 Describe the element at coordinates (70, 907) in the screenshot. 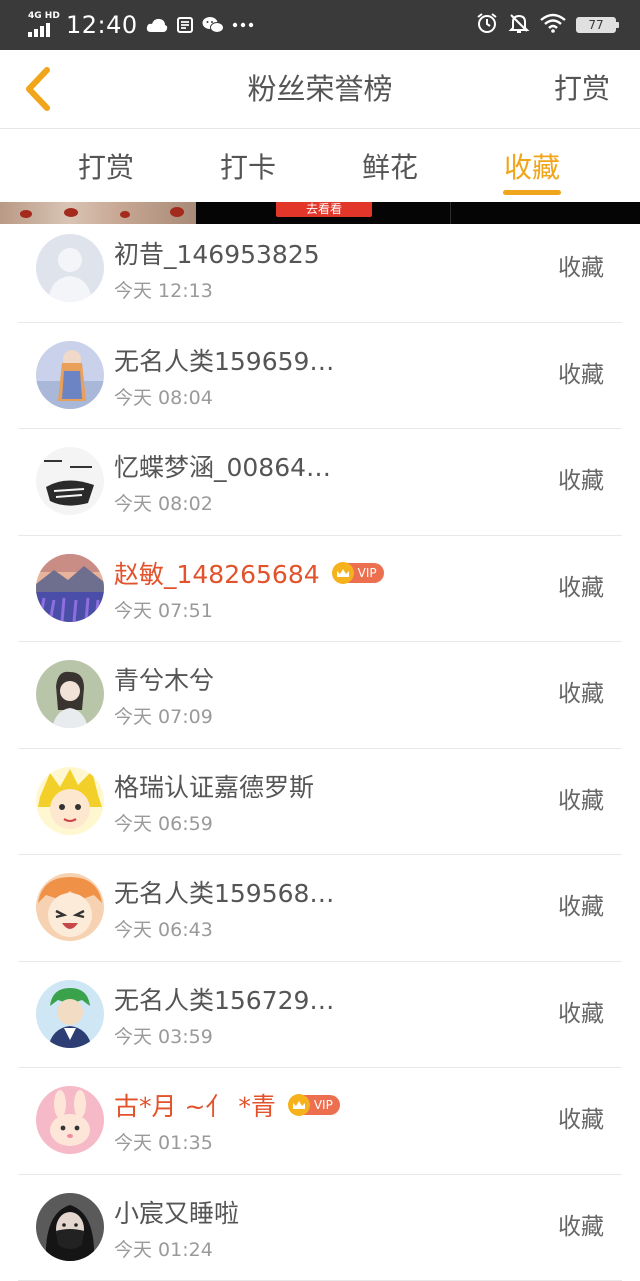

I see `crying-anime-avatar` at that location.